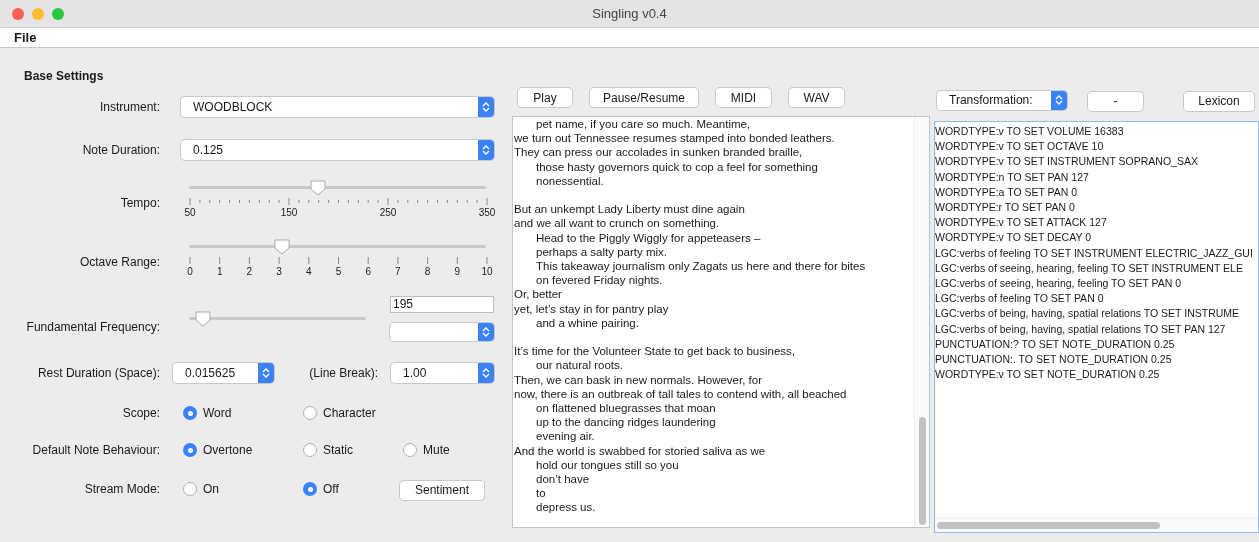  What do you see at coordinates (1096, 314) in the screenshot?
I see `rule-item: LGC:verbs of being, having, spatial relations TO SET INSTRUME` at bounding box center [1096, 314].